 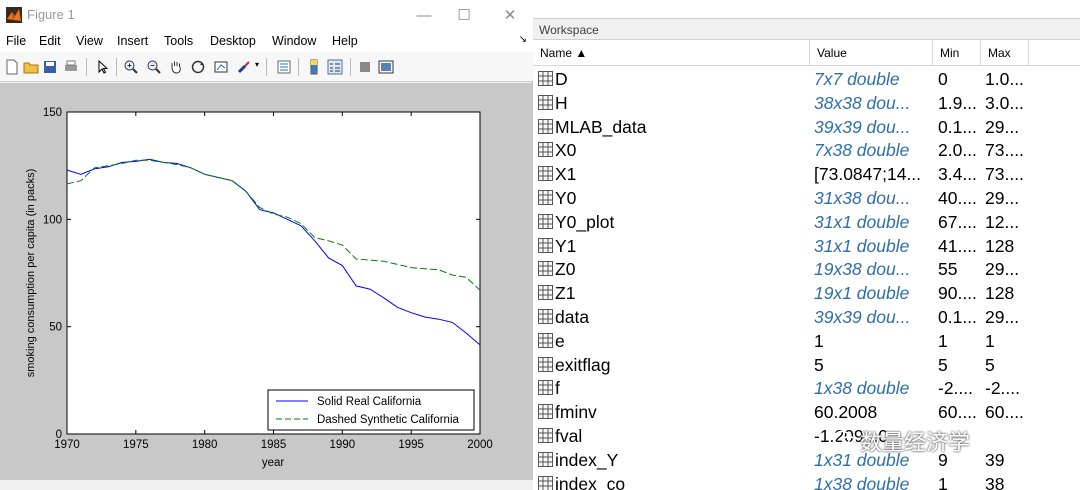 What do you see at coordinates (566, 150) in the screenshot?
I see `variable-name: X0` at bounding box center [566, 150].